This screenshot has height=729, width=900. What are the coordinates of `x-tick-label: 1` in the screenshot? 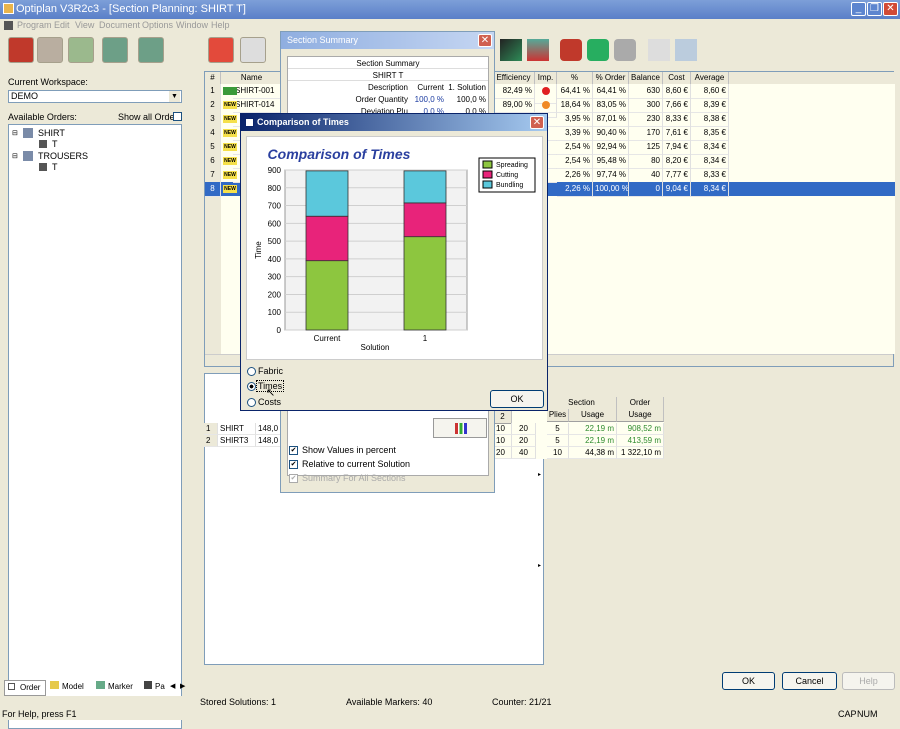 It's located at (425, 338).